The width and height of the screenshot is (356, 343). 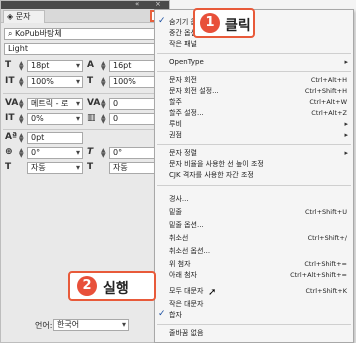 What do you see at coordinates (254, 315) in the screenshot?
I see `menu-item-ligatures: 합자` at bounding box center [254, 315].